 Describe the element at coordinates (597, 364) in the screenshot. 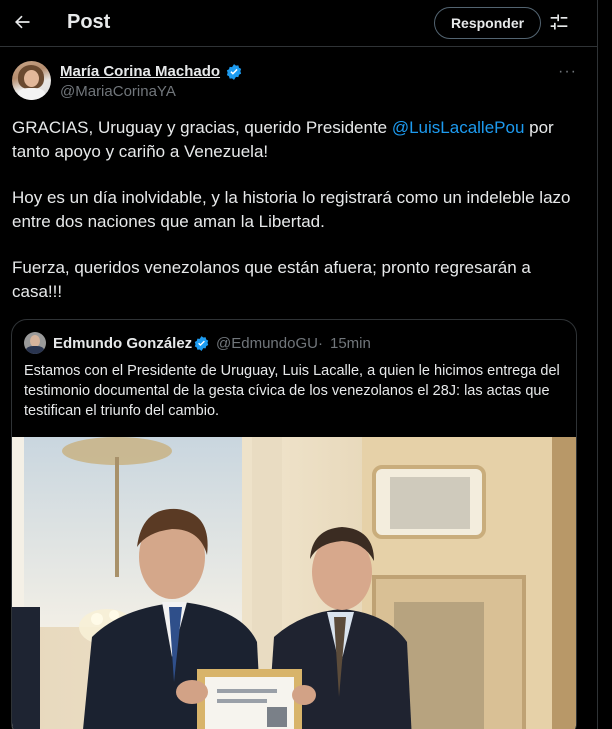

I see `column-border` at that location.